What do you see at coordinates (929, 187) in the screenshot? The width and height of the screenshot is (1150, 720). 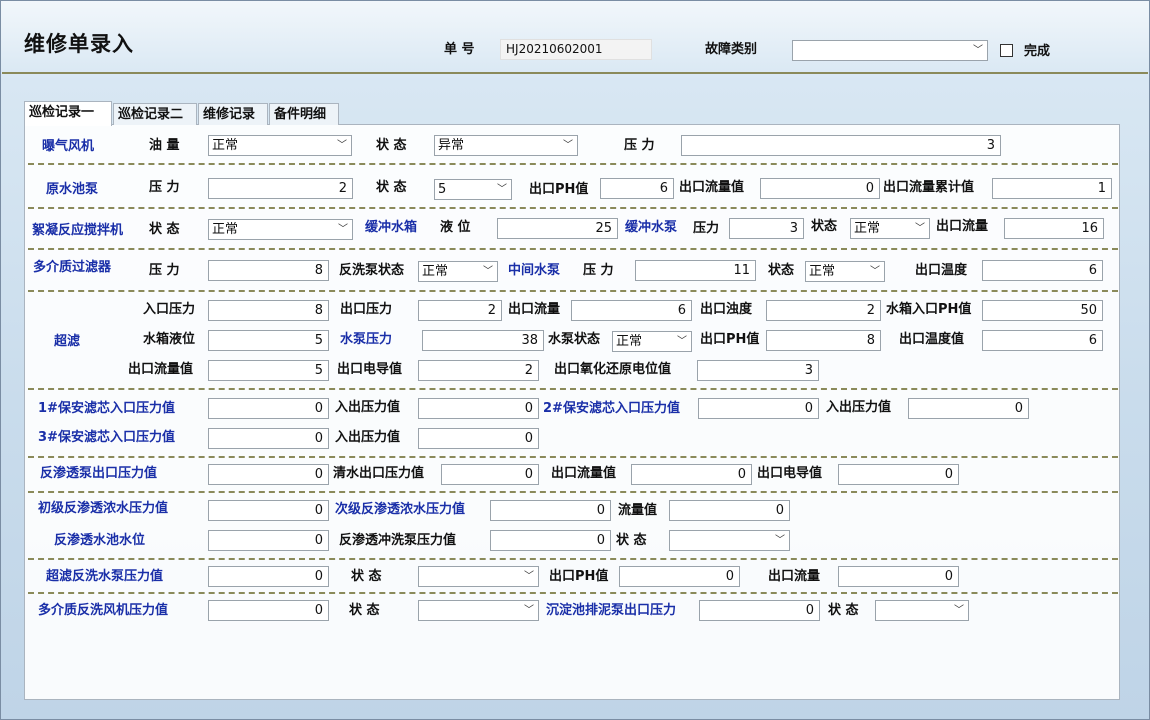 I see `raw-pump-flow-total-label: 出口流量累计值` at bounding box center [929, 187].